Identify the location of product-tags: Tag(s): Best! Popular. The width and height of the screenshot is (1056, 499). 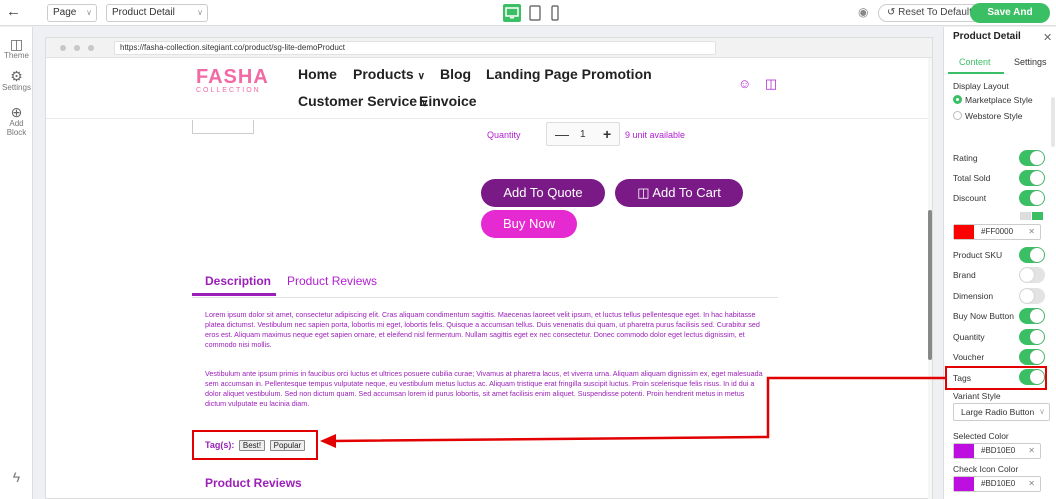
(255, 445).